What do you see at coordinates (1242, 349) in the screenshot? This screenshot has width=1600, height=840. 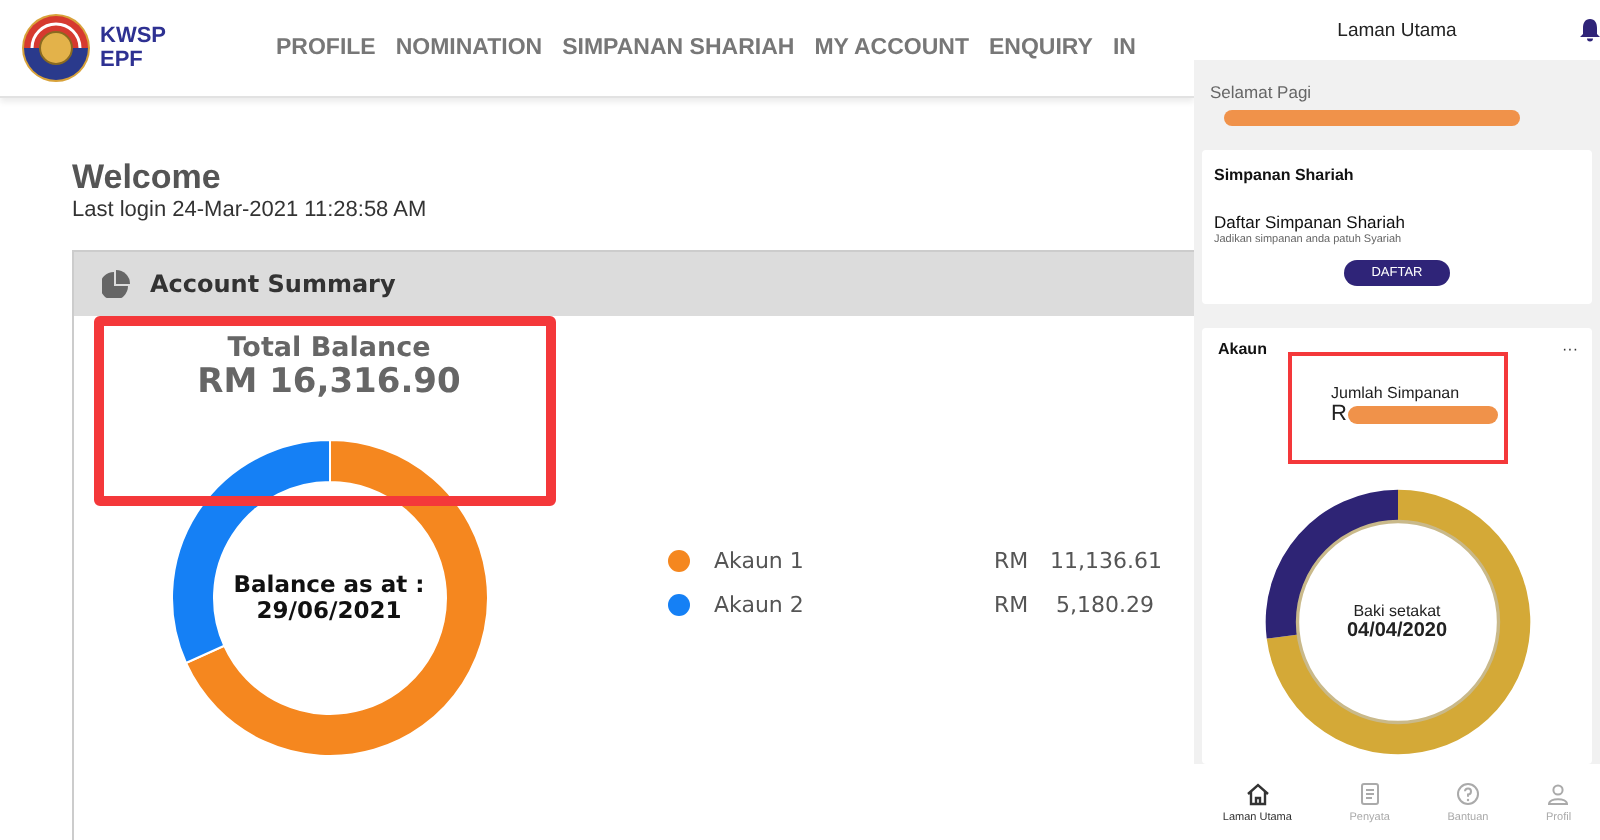 I see `card-title: Akaun` at bounding box center [1242, 349].